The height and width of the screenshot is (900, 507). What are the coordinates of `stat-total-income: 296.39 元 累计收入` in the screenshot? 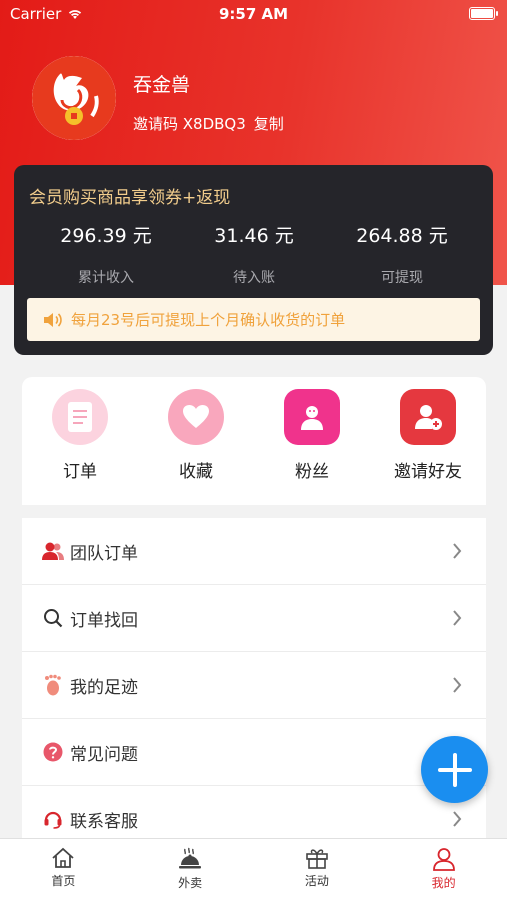 It's located at (106, 254).